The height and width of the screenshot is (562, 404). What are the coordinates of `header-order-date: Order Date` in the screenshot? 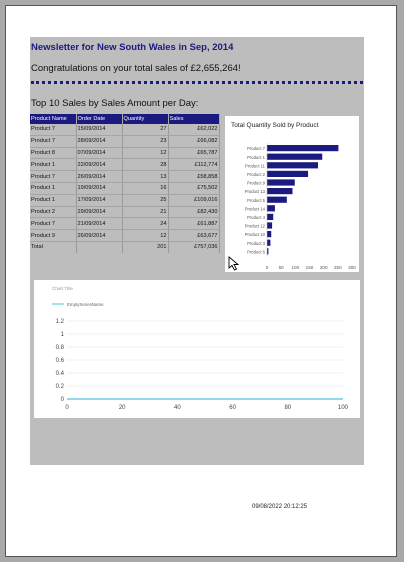 It's located at (99, 119).